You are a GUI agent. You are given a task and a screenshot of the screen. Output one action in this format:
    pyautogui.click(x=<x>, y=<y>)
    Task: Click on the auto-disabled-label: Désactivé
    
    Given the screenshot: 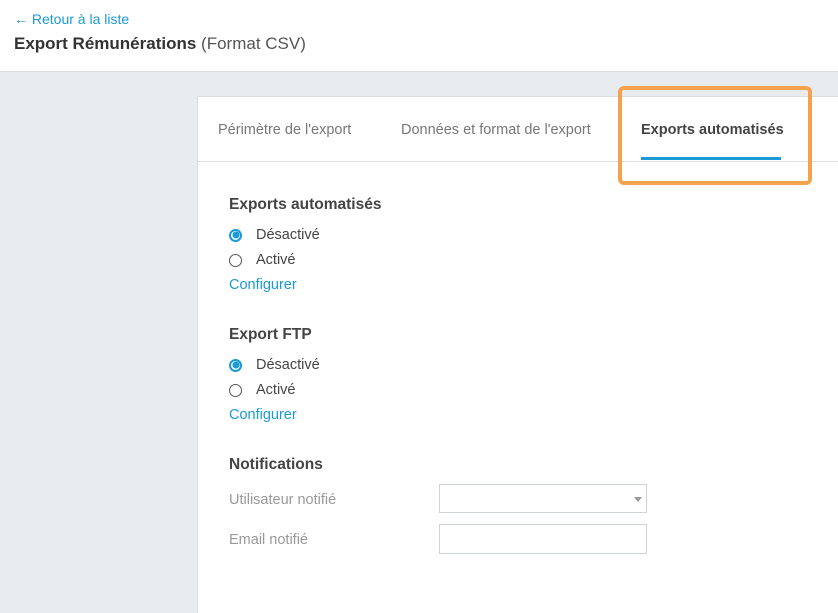 What is the action you would take?
    pyautogui.click(x=288, y=235)
    